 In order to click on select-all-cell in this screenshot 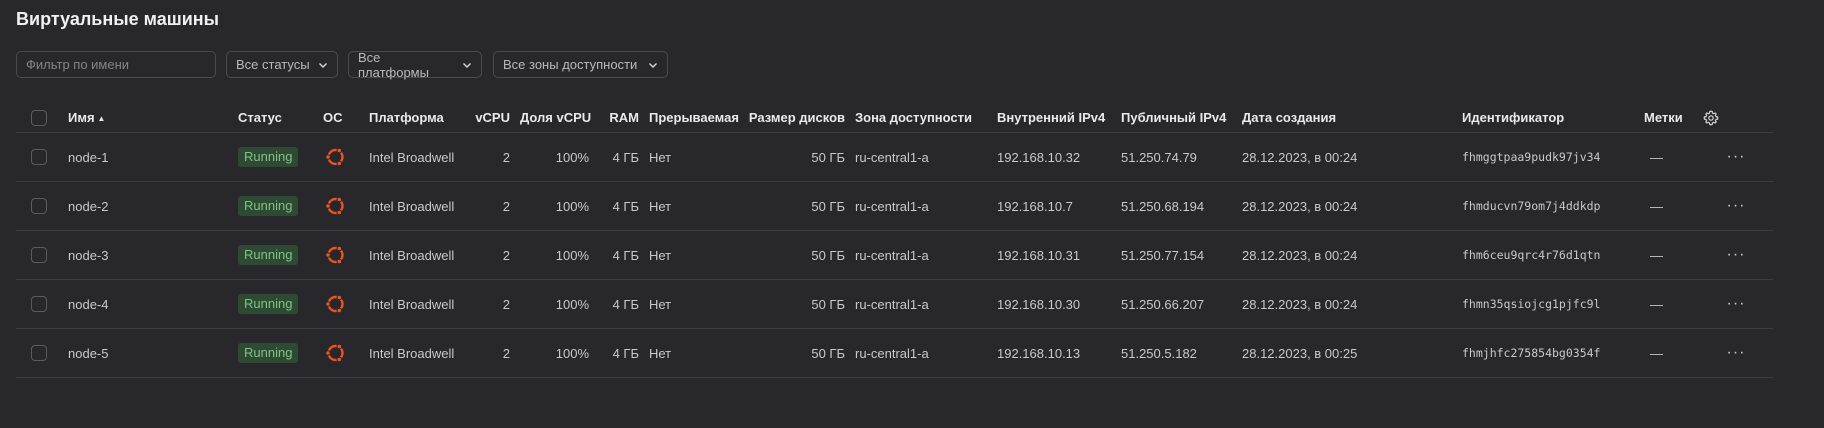, I will do `click(42, 118)`.